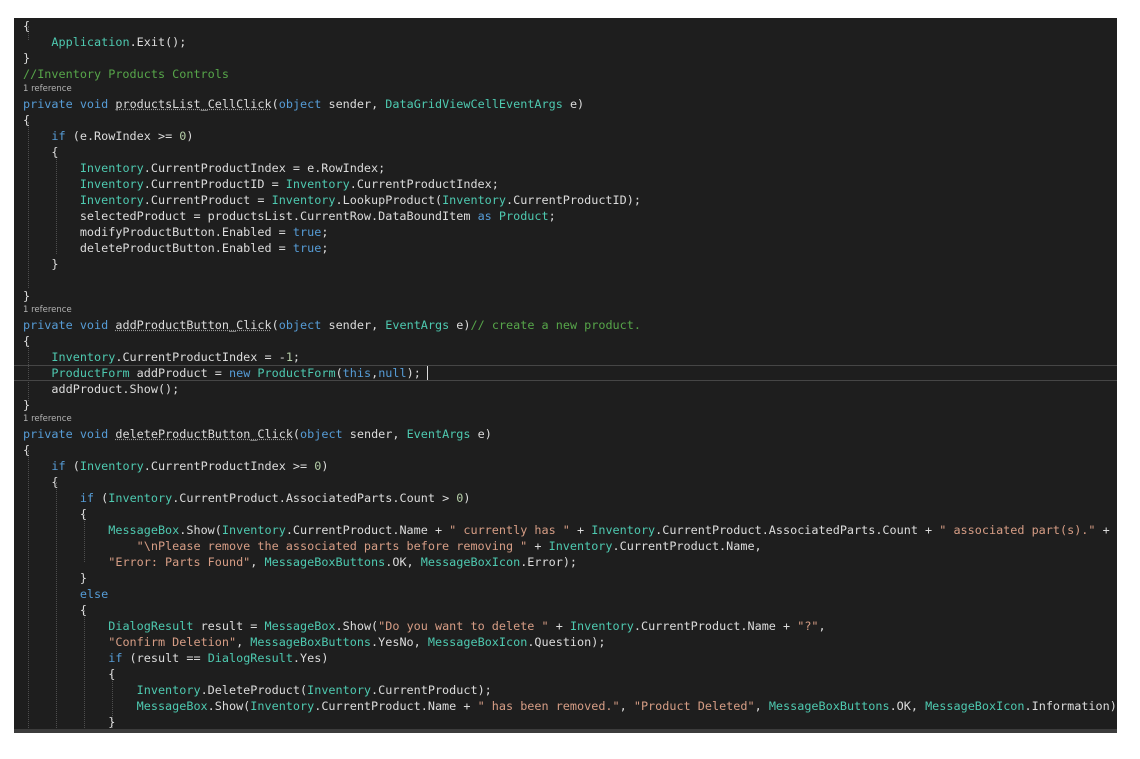 This screenshot has width=1140, height=759. Describe the element at coordinates (565, 74) in the screenshot. I see `code-line: //Inventory Products Controls` at that location.